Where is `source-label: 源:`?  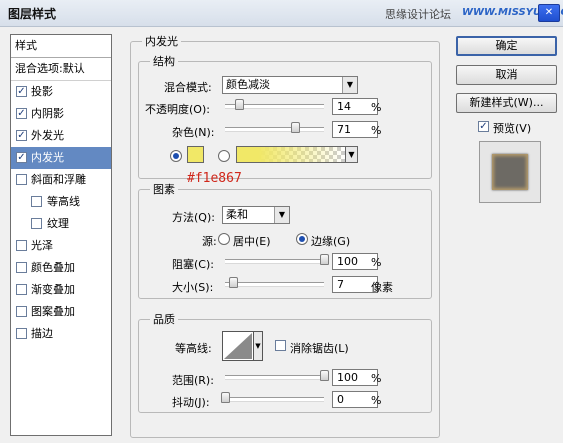
source-label: 源: is located at coordinates (209, 241).